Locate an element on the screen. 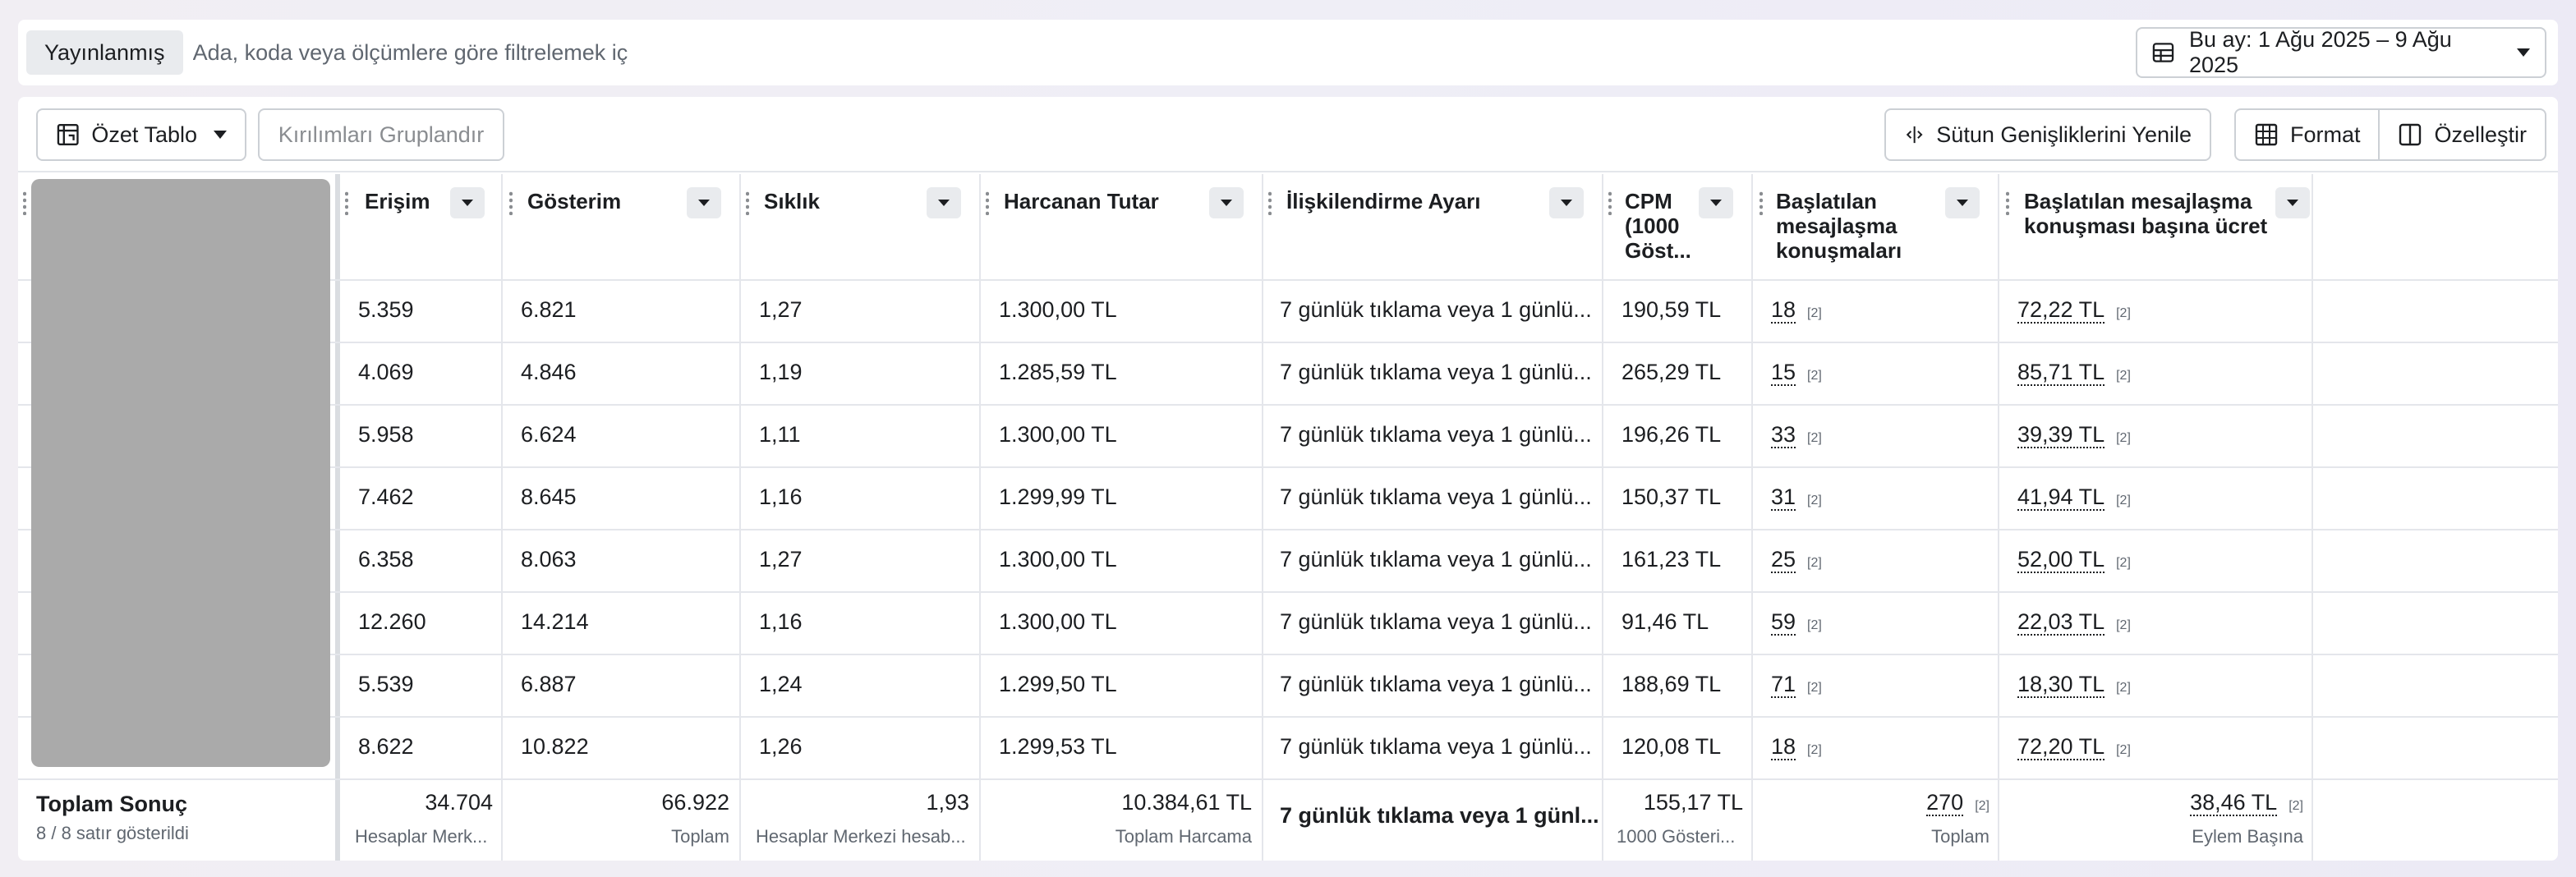  table-cell-impressions: 6.821 is located at coordinates (549, 309).